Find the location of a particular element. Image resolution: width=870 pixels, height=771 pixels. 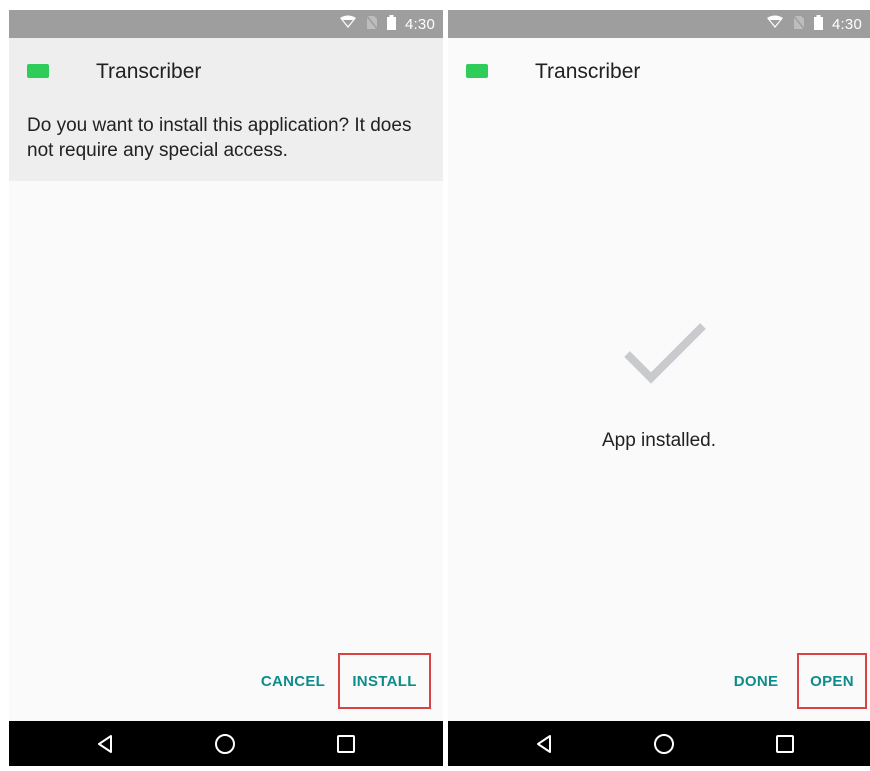

install-header: Transcriber is located at coordinates (659, 78).